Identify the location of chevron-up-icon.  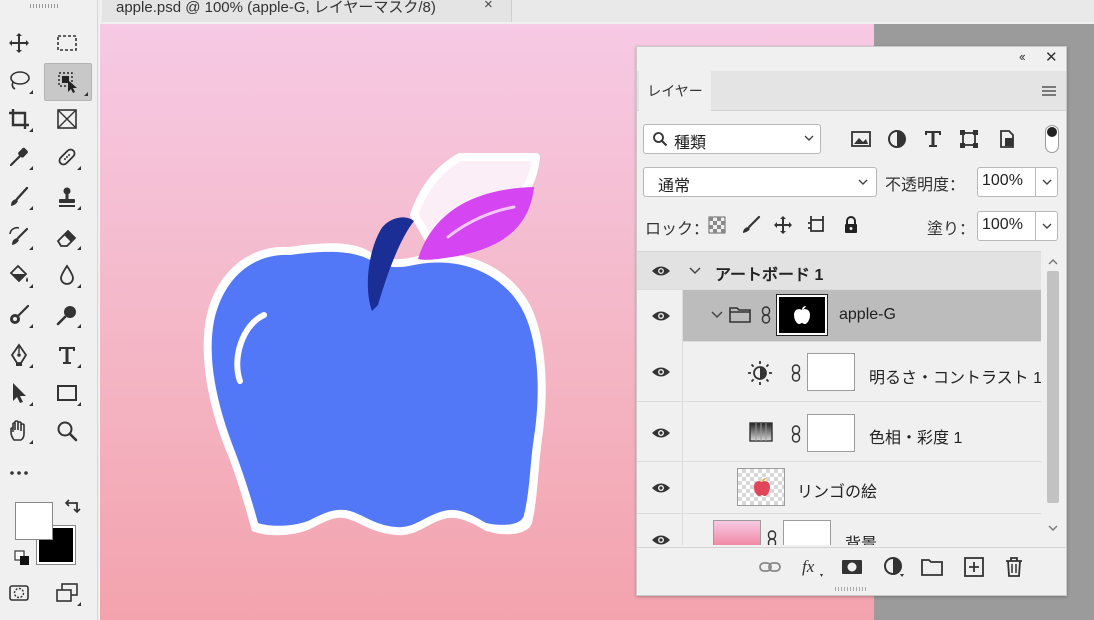
(1053, 262).